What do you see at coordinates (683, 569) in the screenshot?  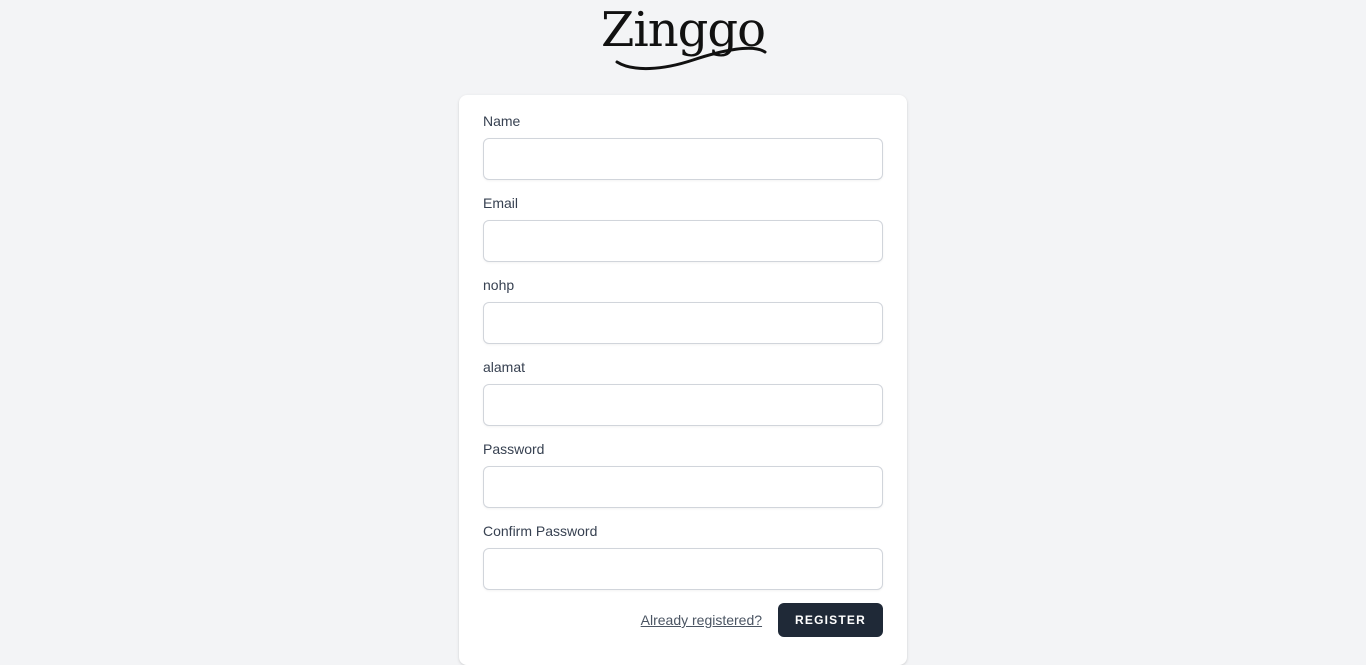 I see `confirm-password-input` at bounding box center [683, 569].